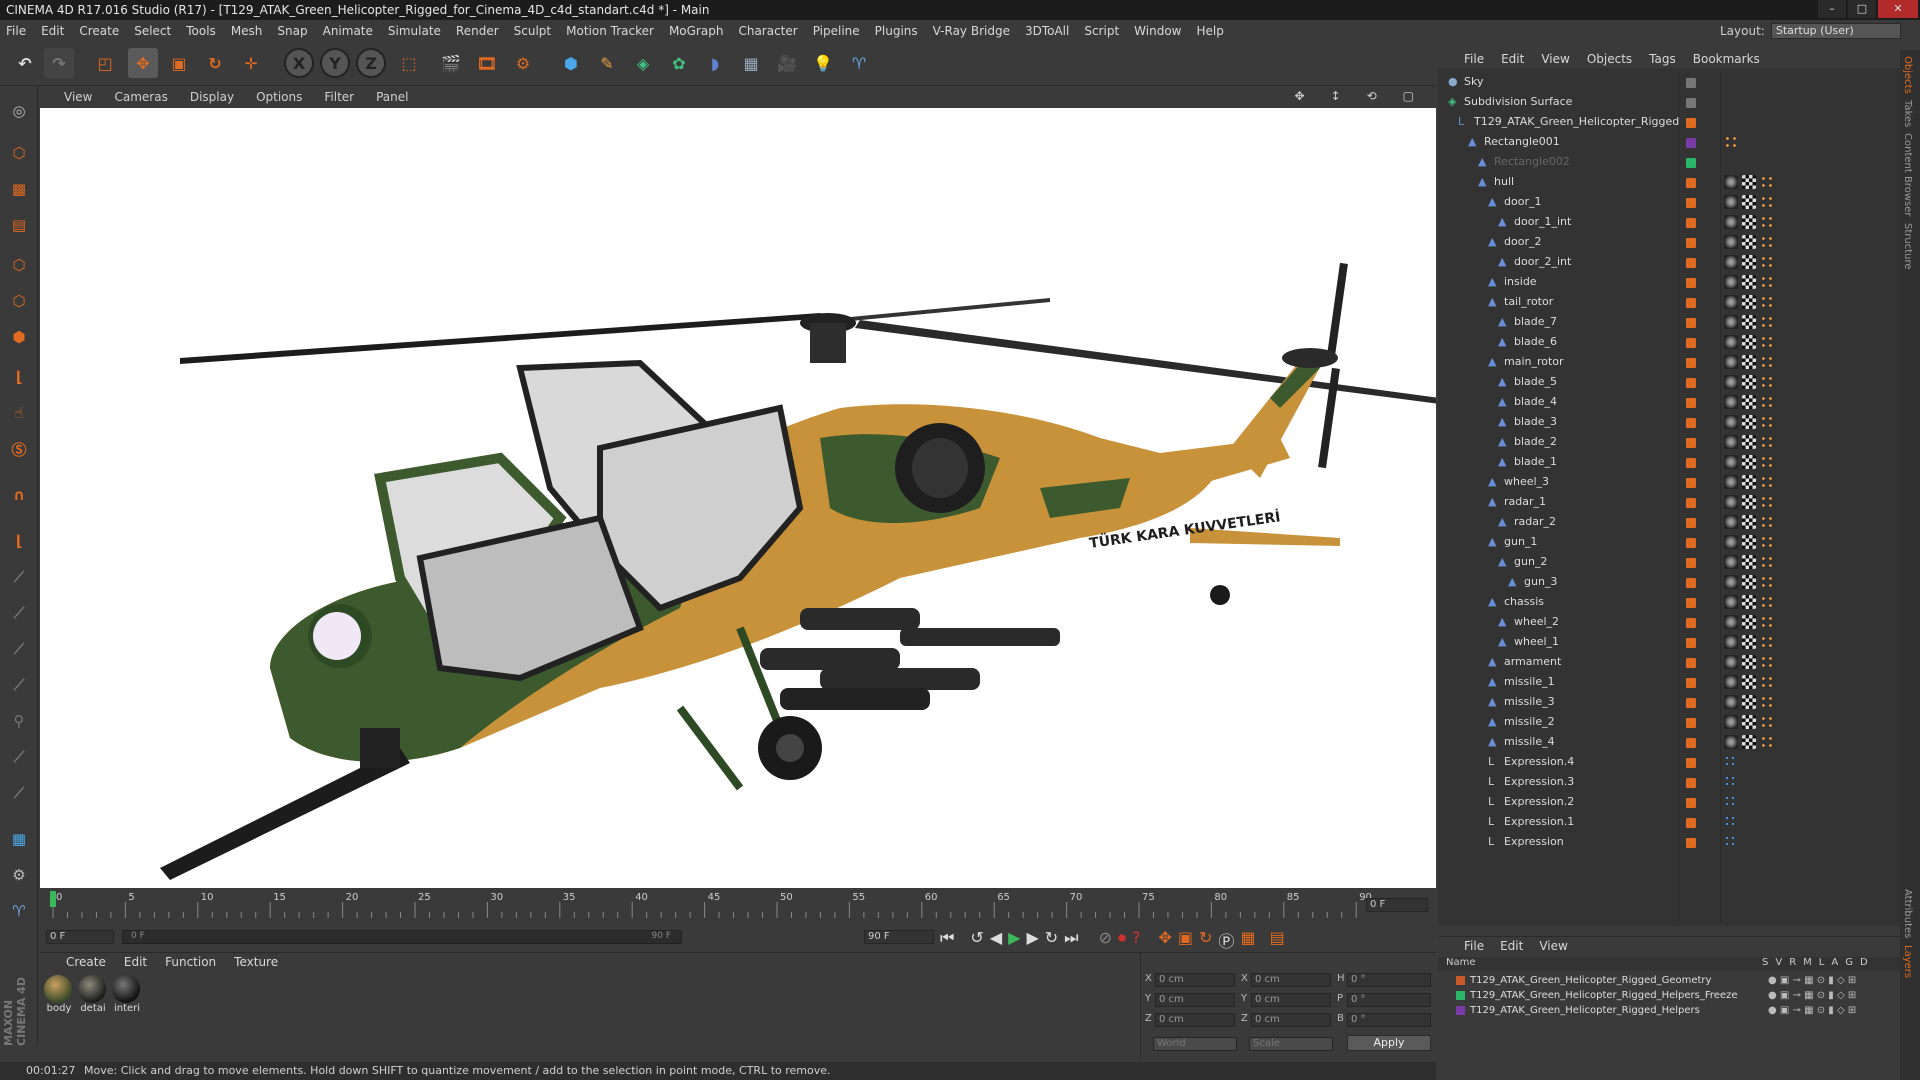  Describe the element at coordinates (1669, 582) in the screenshot. I see `object-row: ▲ gun_3` at that location.